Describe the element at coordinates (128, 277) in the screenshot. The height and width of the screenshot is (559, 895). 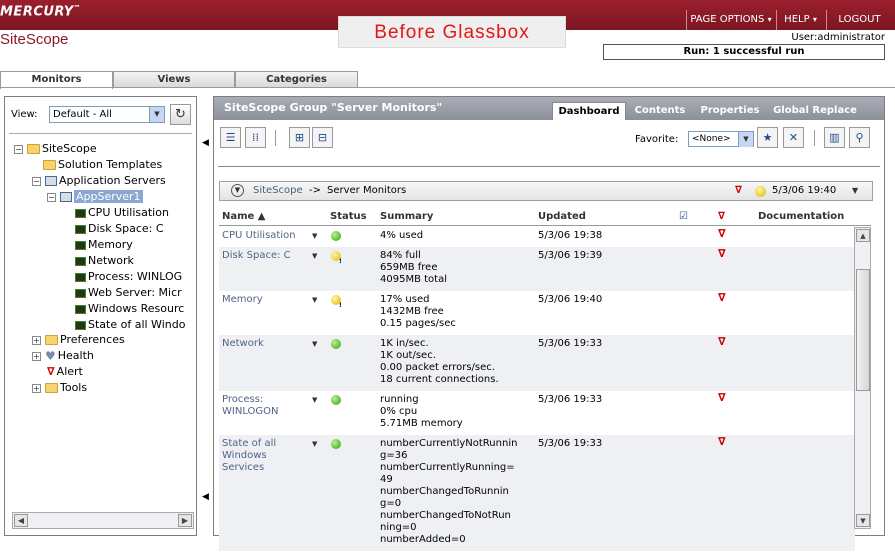
I see `tree-node-process: Process: WINLOG` at that location.